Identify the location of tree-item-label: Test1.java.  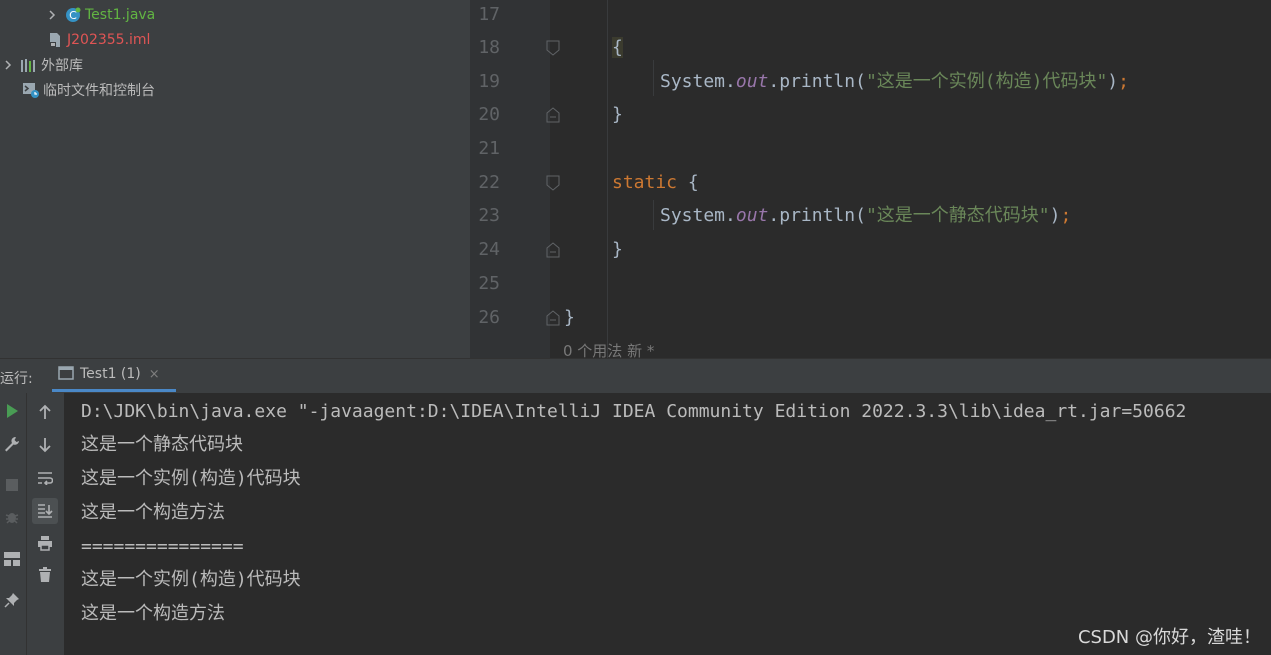
(120, 15).